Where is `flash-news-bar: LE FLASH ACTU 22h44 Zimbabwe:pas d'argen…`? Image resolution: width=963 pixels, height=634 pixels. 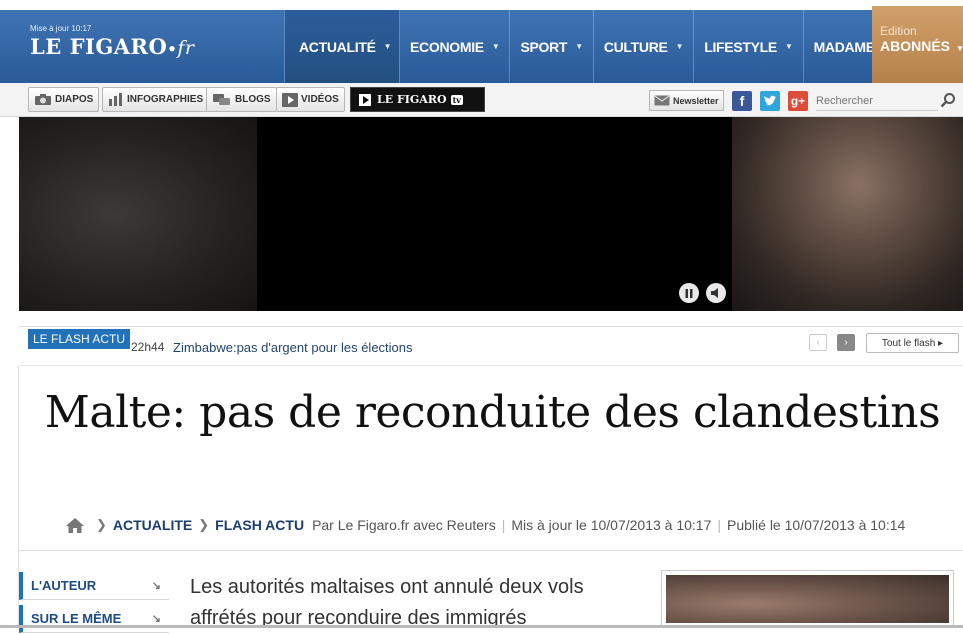
flash-news-bar: LE FLASH ACTU 22h44 Zimbabwe:pas d'argen… is located at coordinates (491, 346).